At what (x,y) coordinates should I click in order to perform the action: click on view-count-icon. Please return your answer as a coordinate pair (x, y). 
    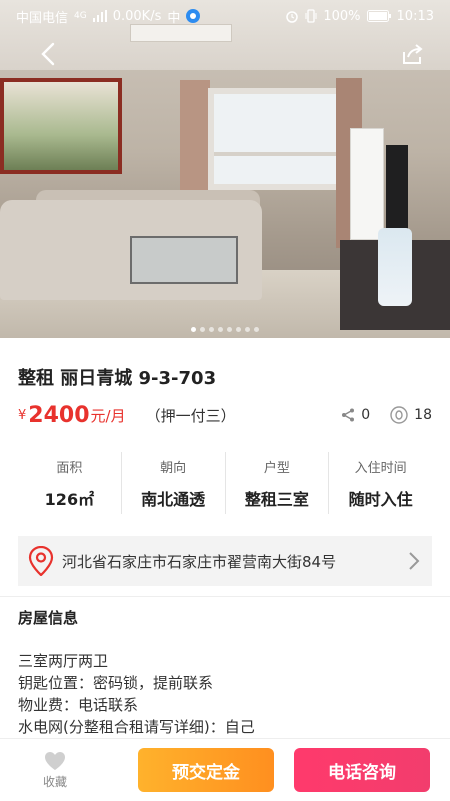
    Looking at the image, I should click on (399, 415).